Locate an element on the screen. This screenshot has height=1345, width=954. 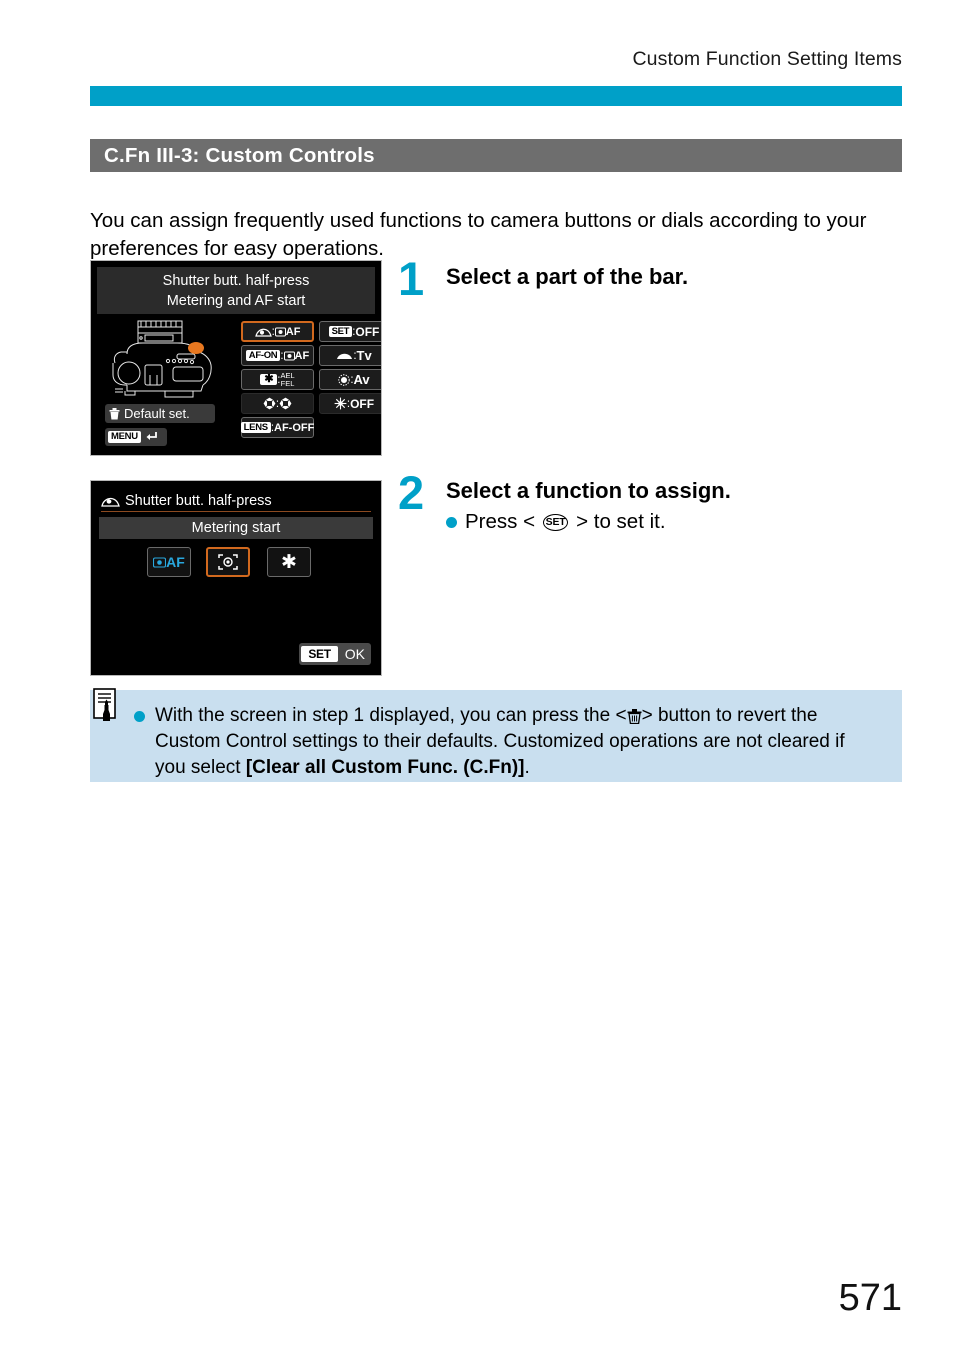
set-button-icon: SET is located at coordinates (556, 522).